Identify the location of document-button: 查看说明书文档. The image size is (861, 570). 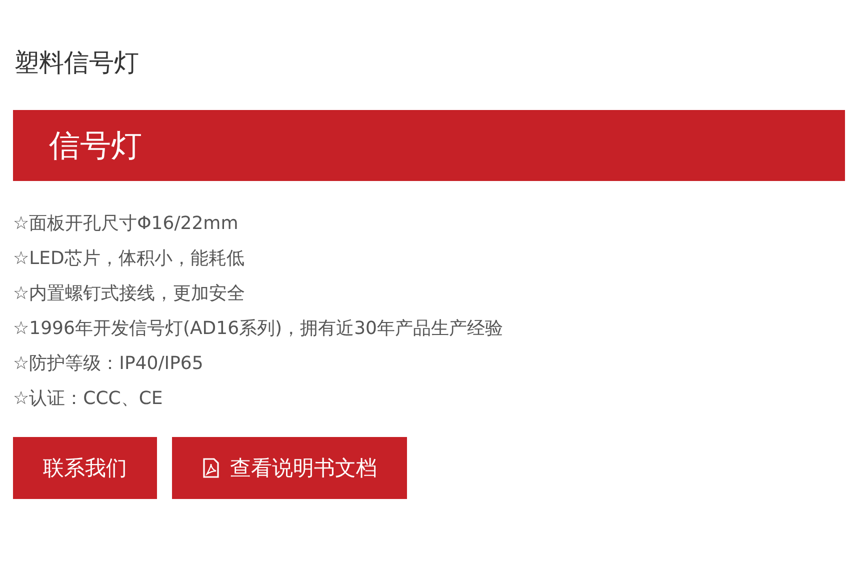
(289, 468).